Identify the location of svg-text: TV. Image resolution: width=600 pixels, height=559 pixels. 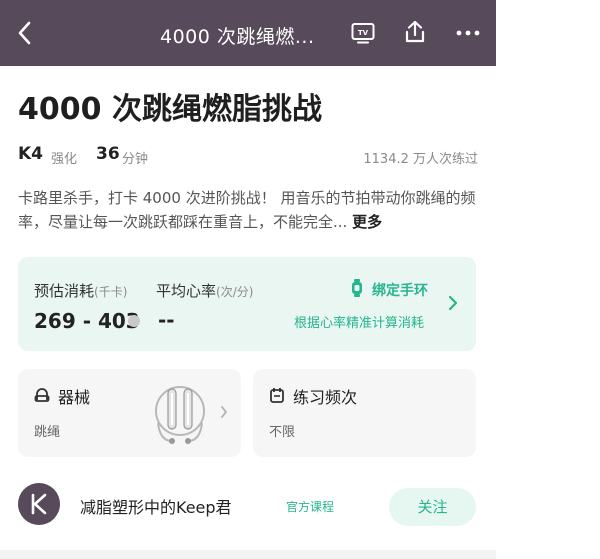
(363, 33).